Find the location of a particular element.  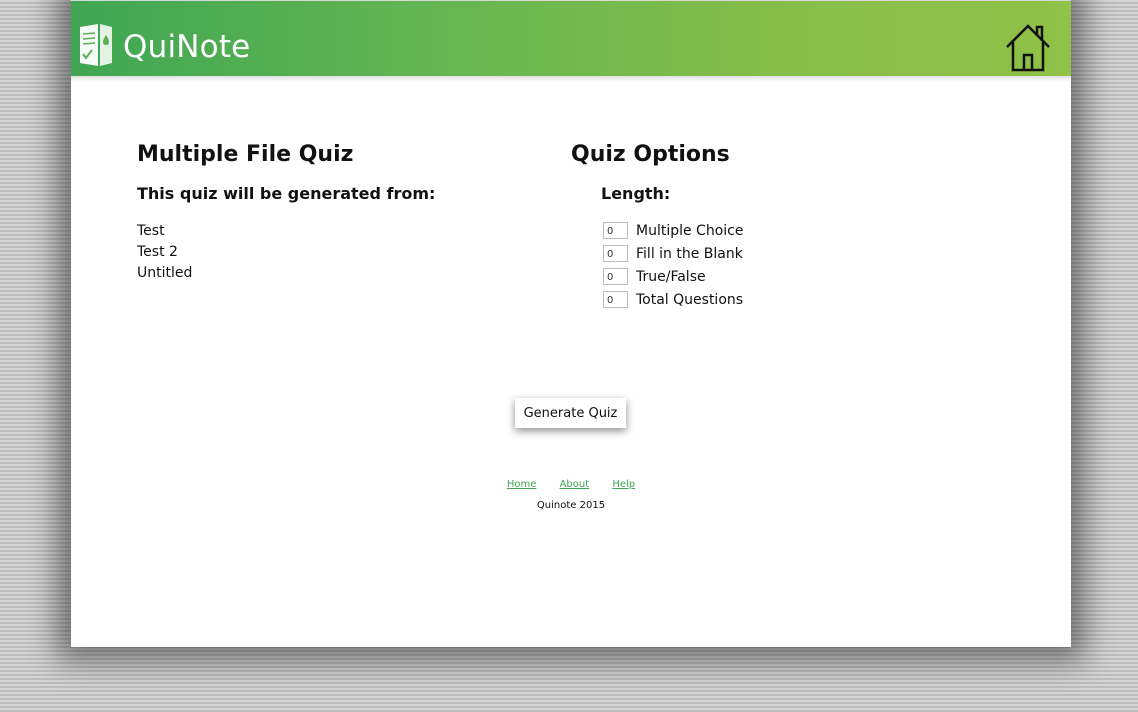

total-questions-input is located at coordinates (615, 299).